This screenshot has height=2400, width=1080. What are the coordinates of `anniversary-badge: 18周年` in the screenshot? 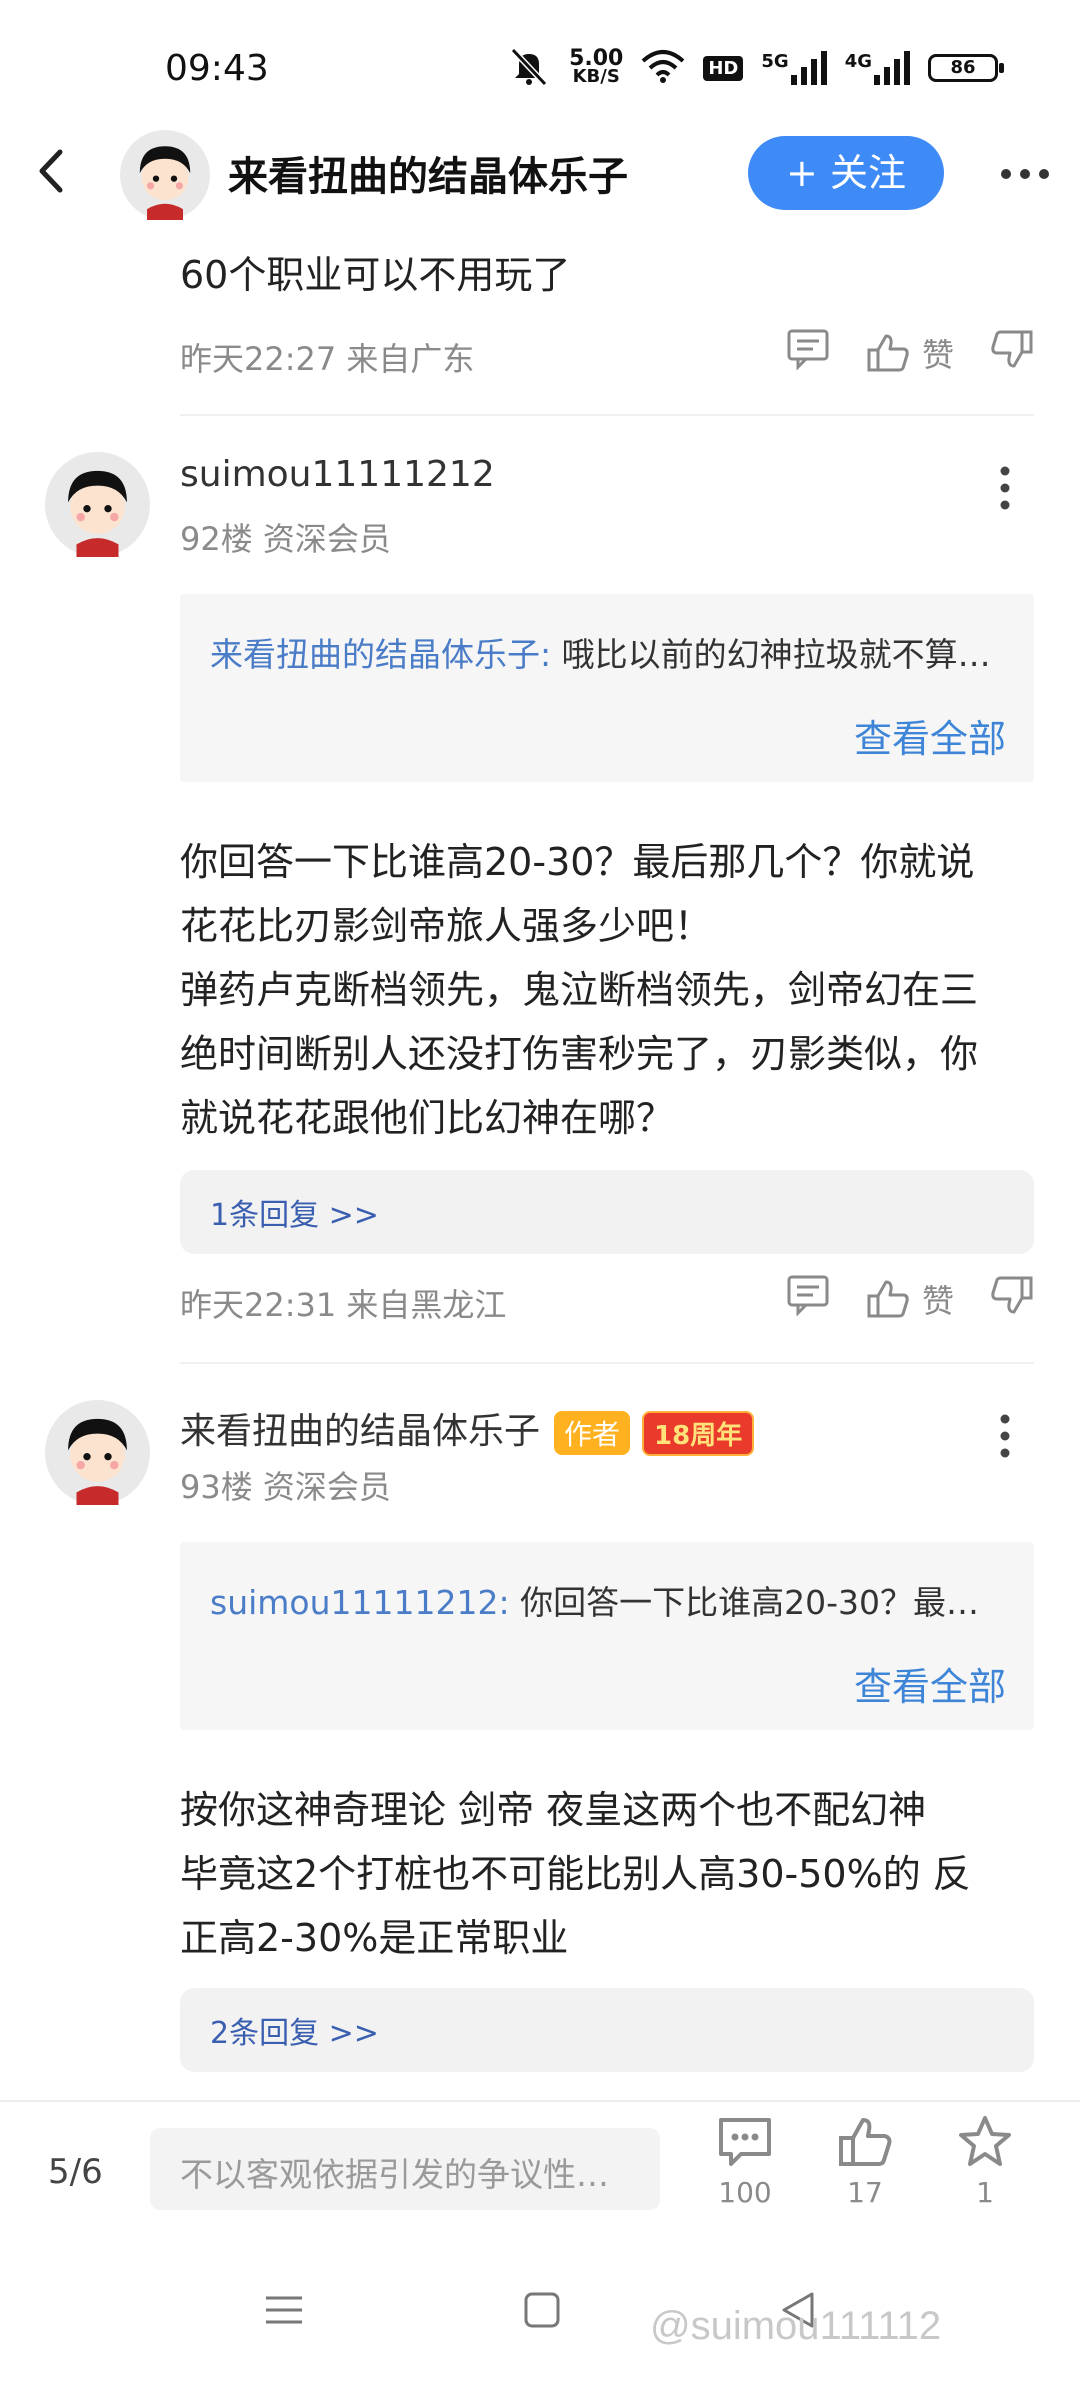 It's located at (698, 1433).